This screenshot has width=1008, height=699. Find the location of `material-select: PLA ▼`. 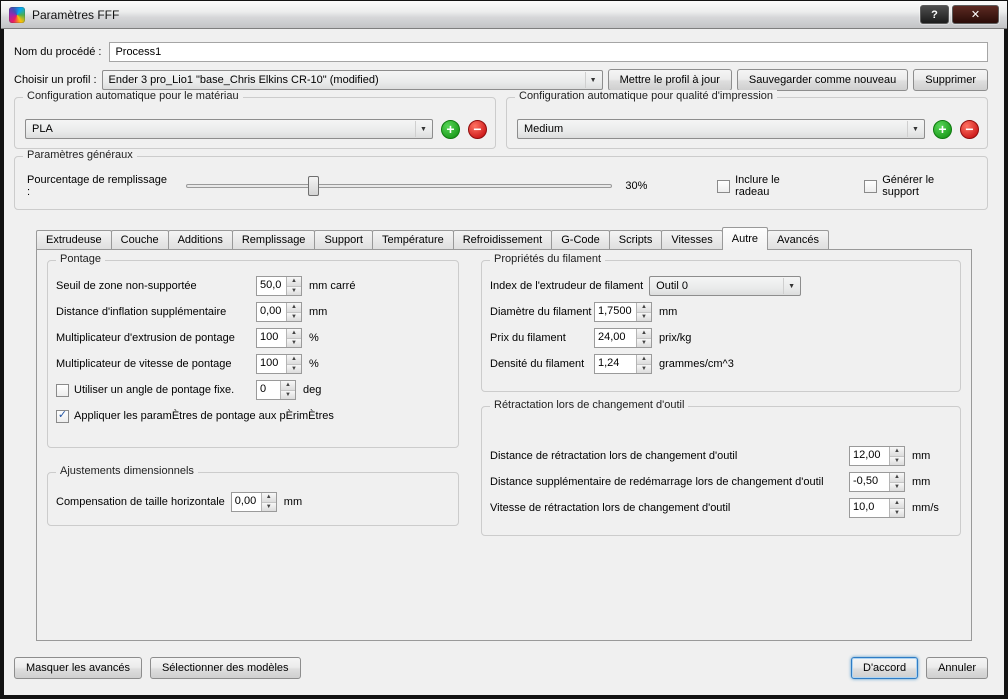

material-select: PLA ▼ is located at coordinates (229, 129).